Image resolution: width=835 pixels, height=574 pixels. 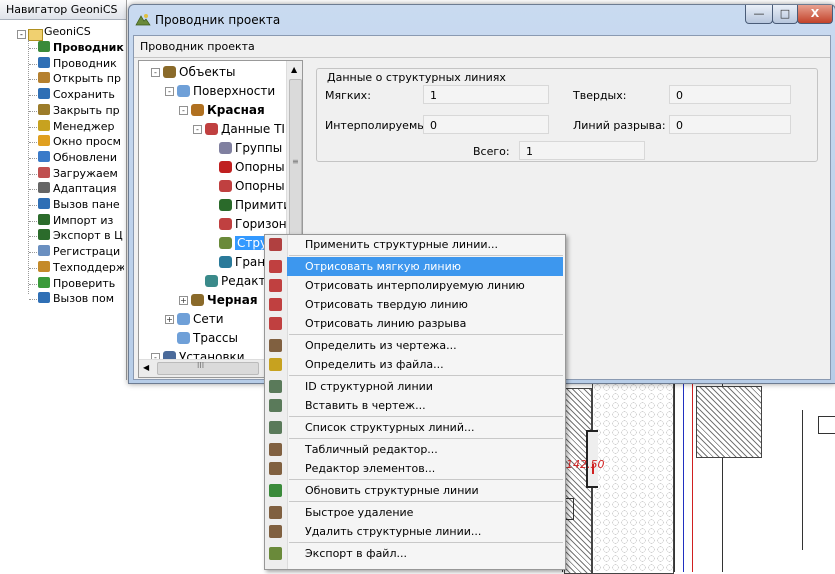 I want to click on context-menu-item: Отрисовать твердую линию, so click(x=415, y=304).